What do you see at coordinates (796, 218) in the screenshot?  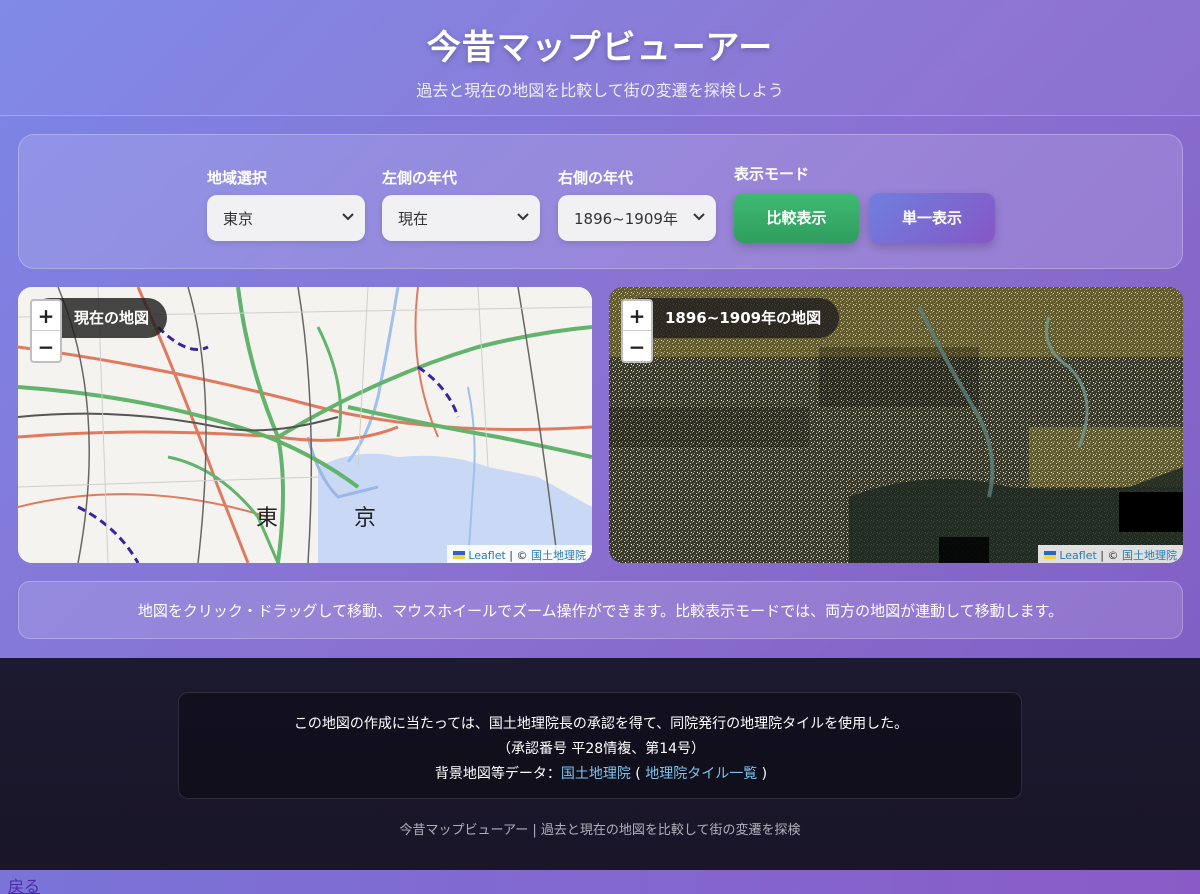 I see `compare-mode-button: 比較表示` at bounding box center [796, 218].